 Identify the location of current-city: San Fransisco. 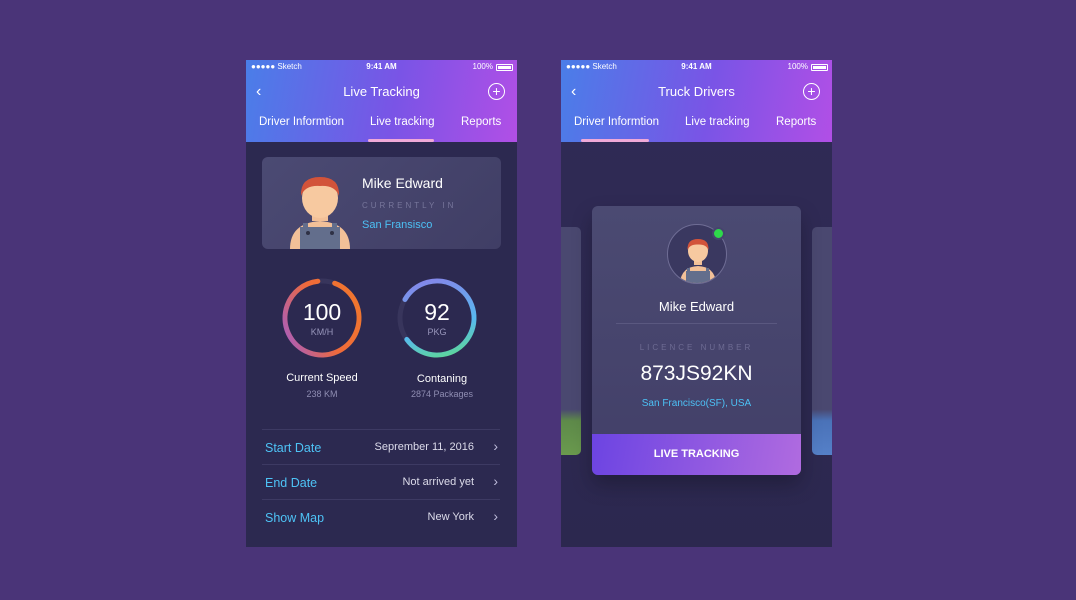
(397, 225).